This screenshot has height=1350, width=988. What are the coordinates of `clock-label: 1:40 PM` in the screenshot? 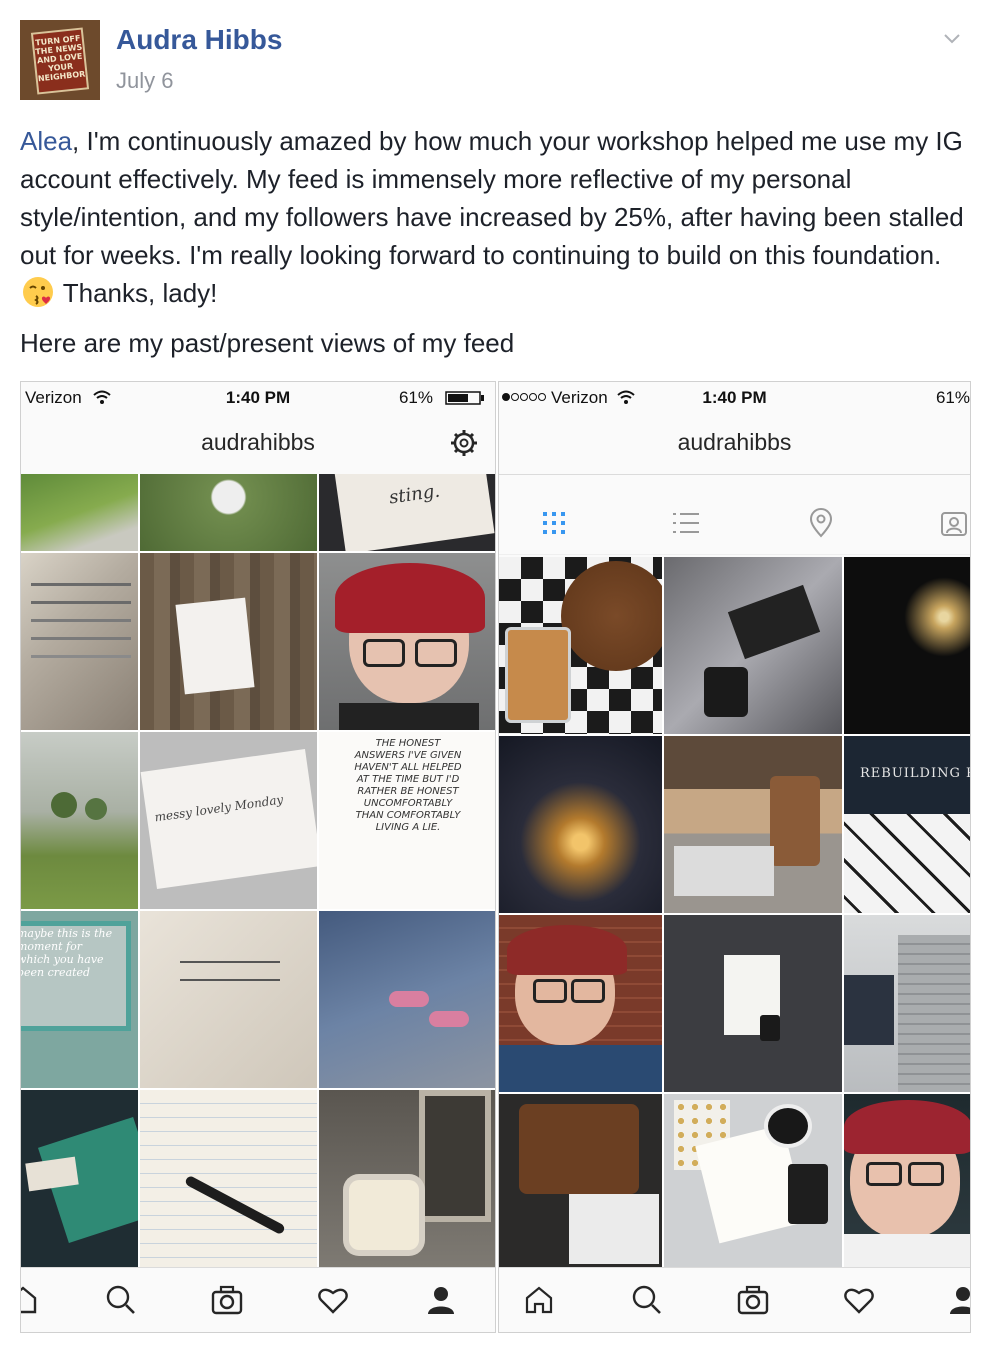 It's located at (734, 397).